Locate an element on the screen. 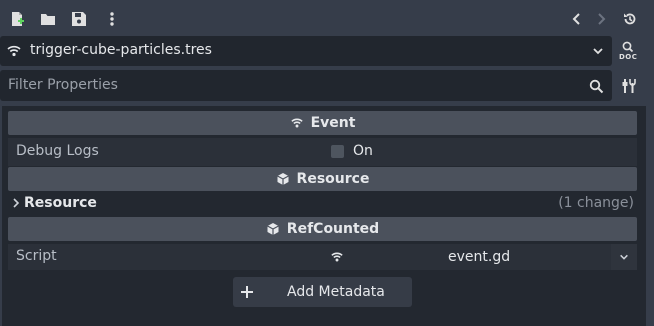 Image resolution: width=654 pixels, height=326 pixels. save-button is located at coordinates (79, 19).